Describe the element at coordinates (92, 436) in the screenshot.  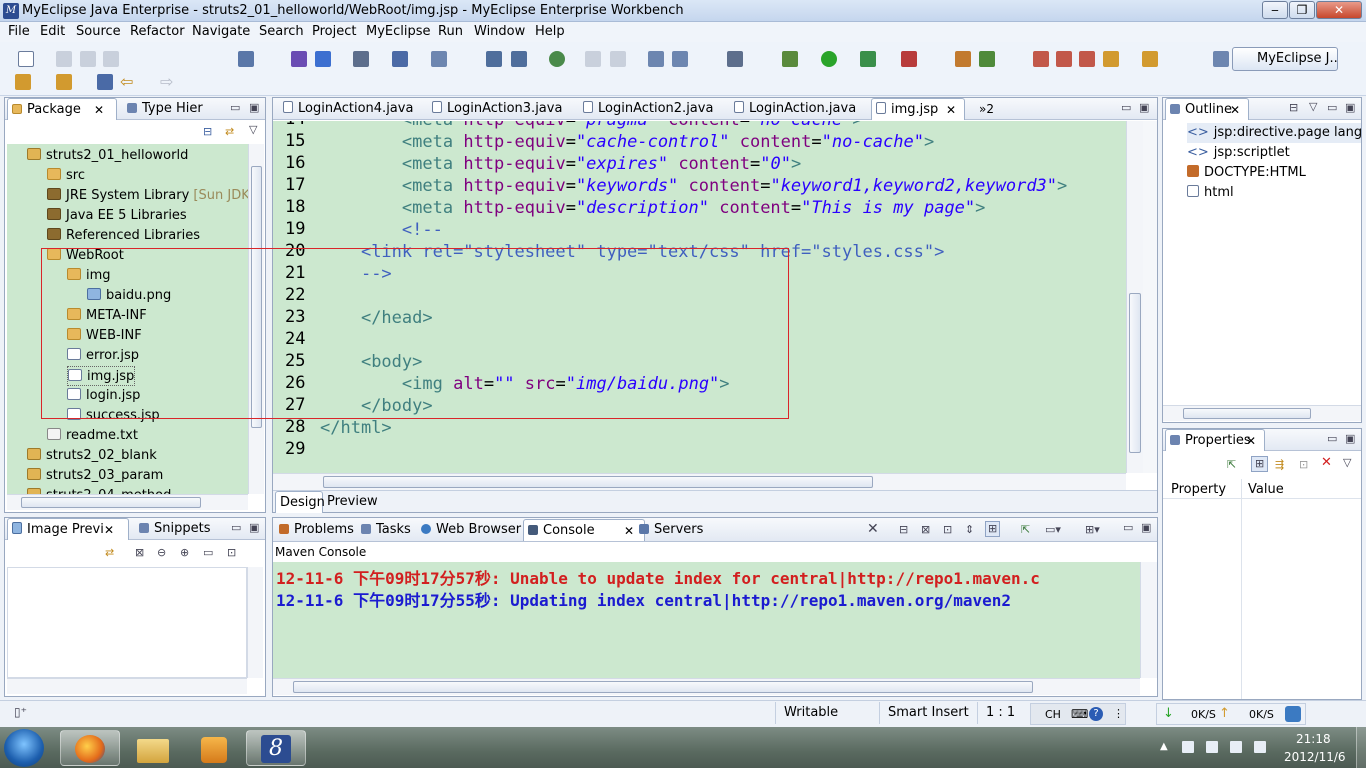
I see `tree-item-readme: readme.txt` at that location.